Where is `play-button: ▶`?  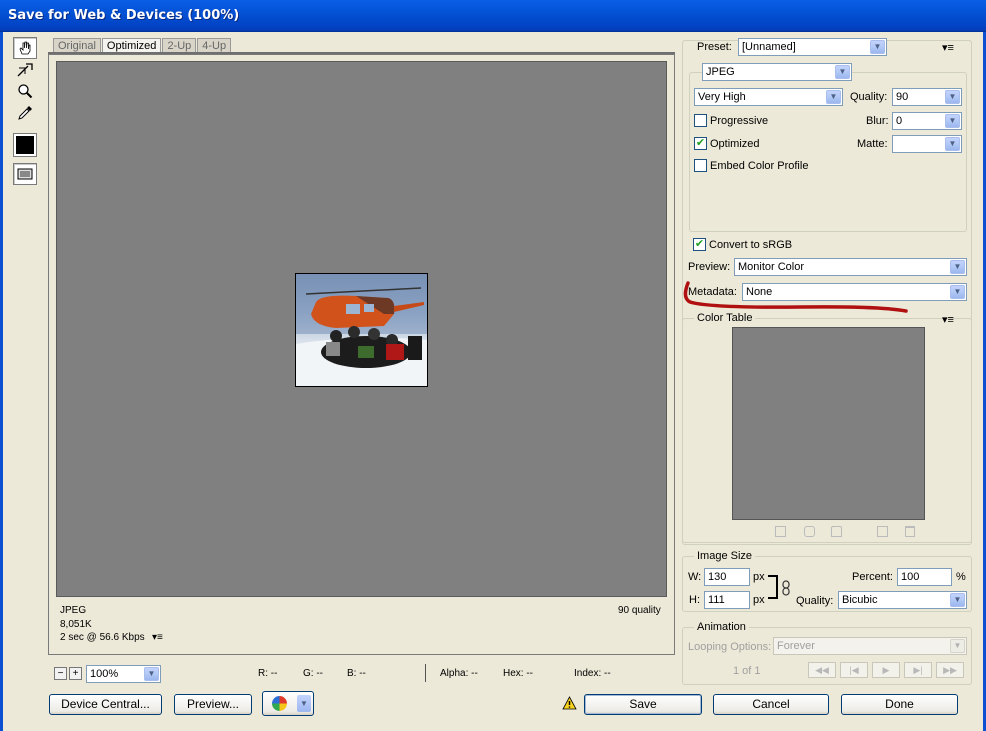
play-button: ▶ is located at coordinates (886, 670).